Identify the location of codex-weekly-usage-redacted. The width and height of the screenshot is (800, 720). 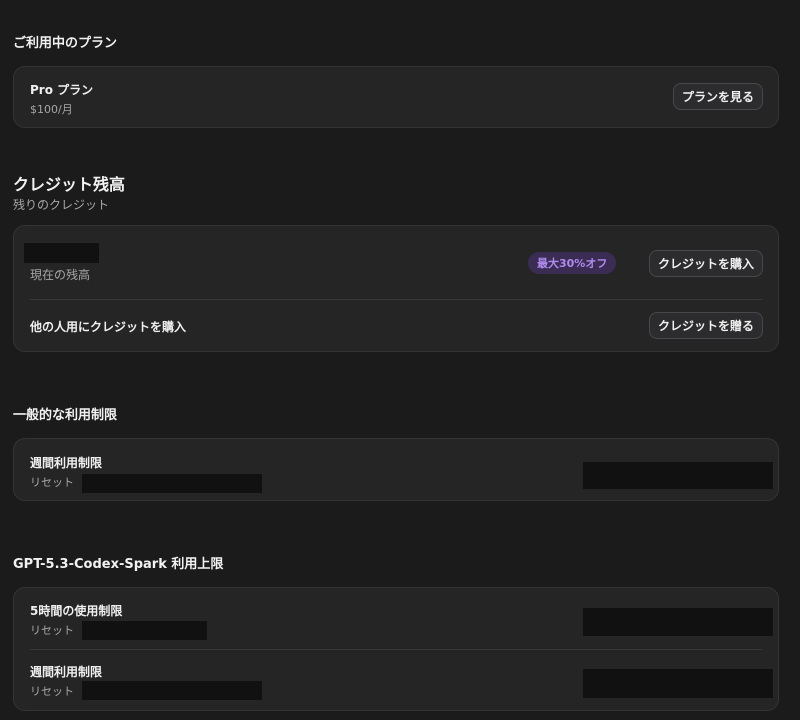
(678, 683).